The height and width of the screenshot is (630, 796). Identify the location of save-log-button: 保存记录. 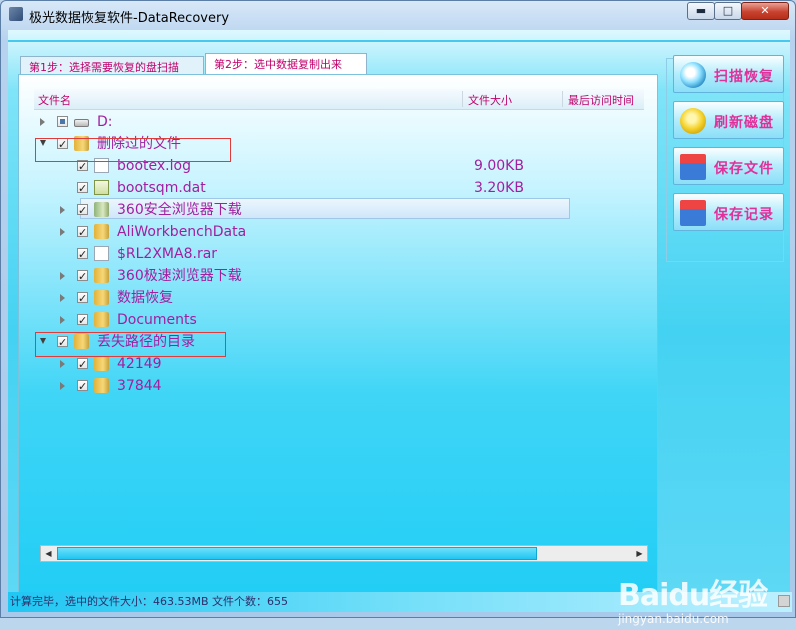
(728, 212).